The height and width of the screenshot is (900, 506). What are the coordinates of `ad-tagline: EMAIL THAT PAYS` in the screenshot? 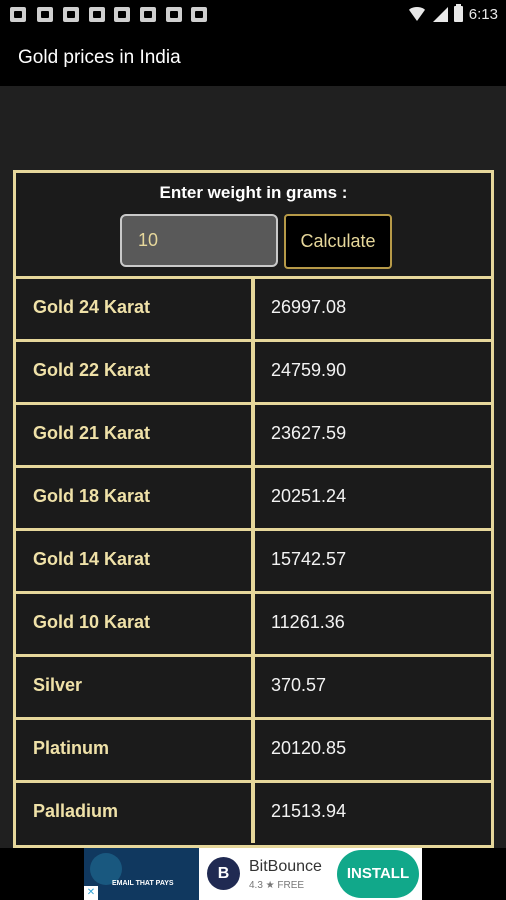 It's located at (143, 883).